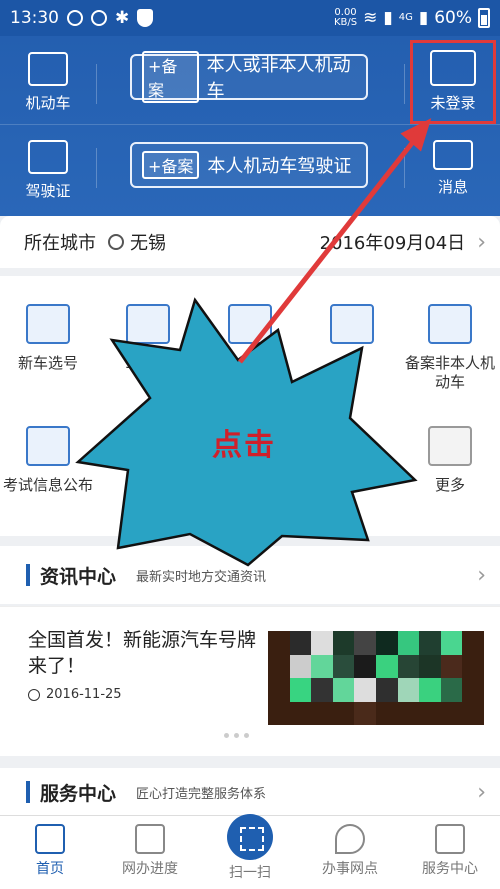  Describe the element at coordinates (392, 243) in the screenshot. I see `current-date: 2016年09月04日` at that location.